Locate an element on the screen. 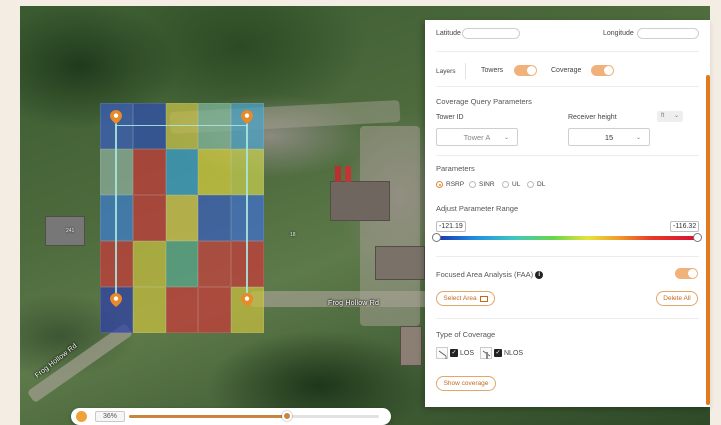  coverage-label: Coverage is located at coordinates (566, 70).